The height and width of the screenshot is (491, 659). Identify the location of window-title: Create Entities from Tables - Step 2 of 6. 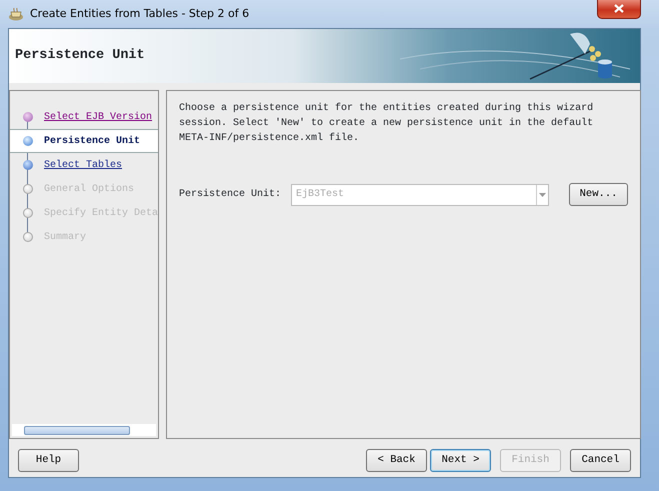
(140, 14).